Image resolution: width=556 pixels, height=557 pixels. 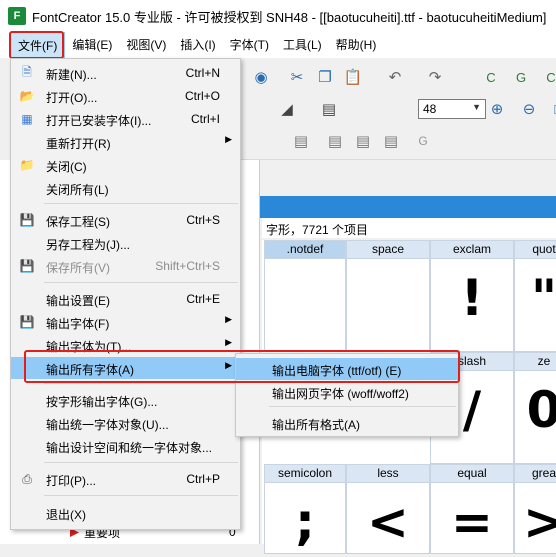 What do you see at coordinates (430, 109) in the screenshot?
I see `font-size-value: 48` at bounding box center [430, 109].